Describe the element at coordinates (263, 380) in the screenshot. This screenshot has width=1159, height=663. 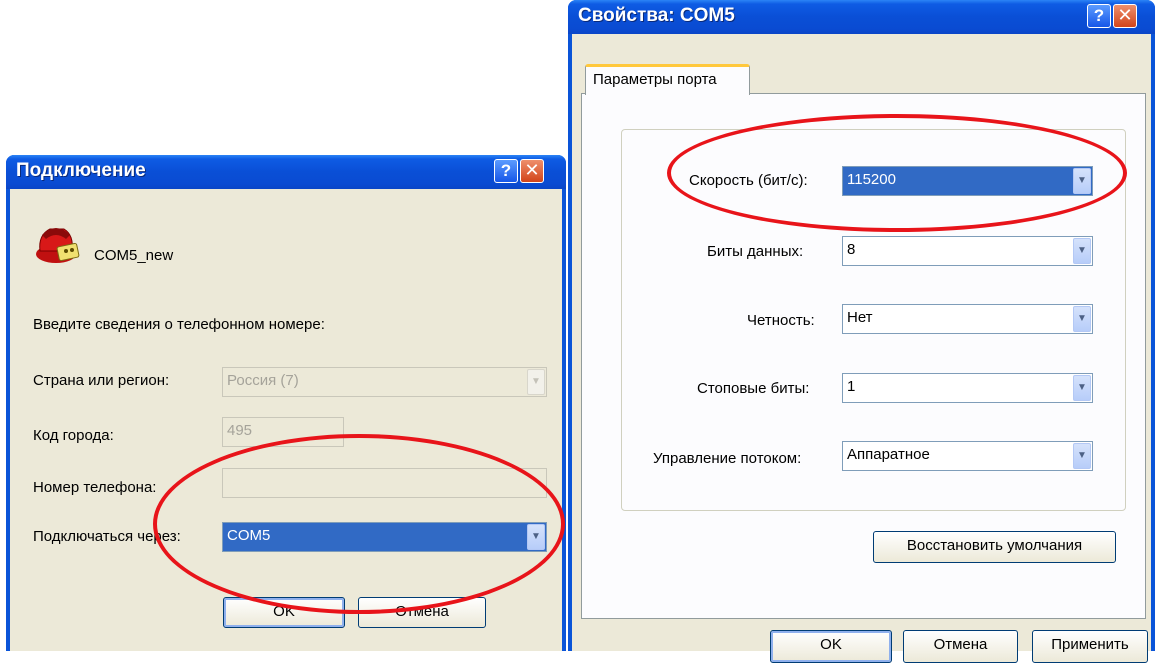
I see `country-value: Россия (7)` at that location.